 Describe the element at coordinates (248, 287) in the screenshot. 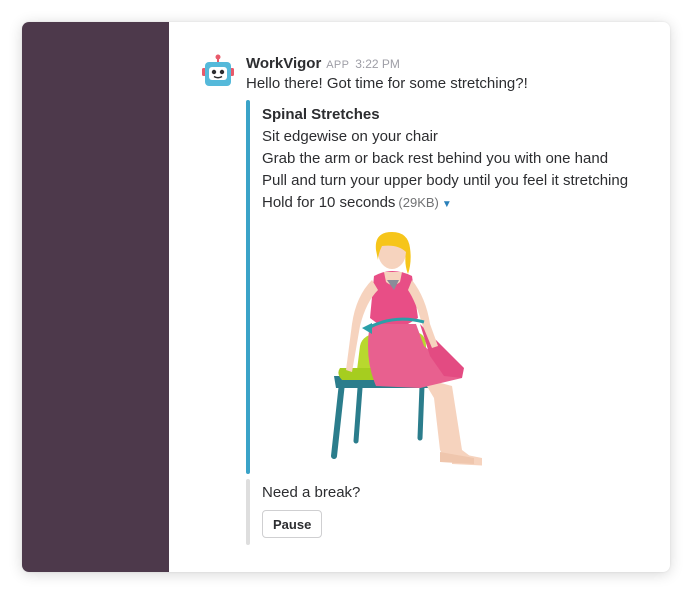

I see `attachment-accent-bar` at that location.